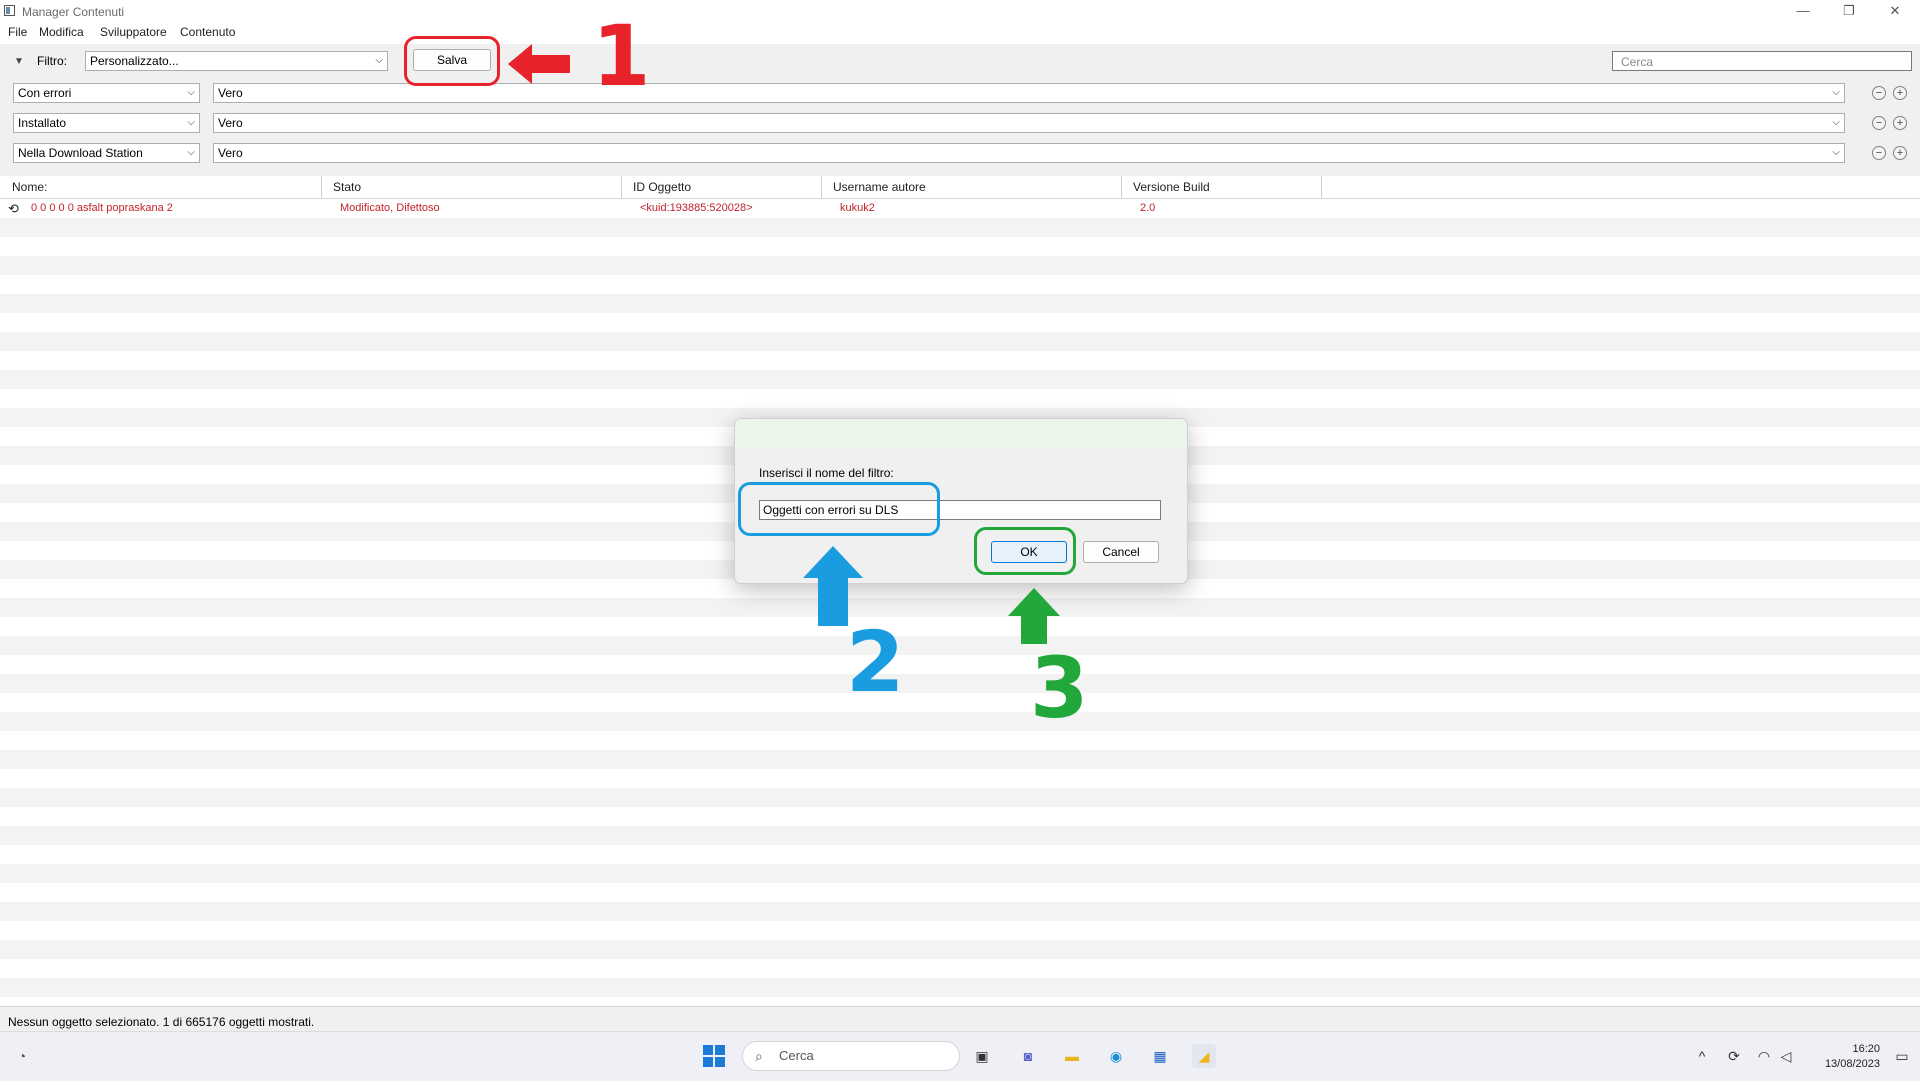 This screenshot has height=1081, width=1920. What do you see at coordinates (42, 123) in the screenshot?
I see `filter-field-value: Installato` at bounding box center [42, 123].